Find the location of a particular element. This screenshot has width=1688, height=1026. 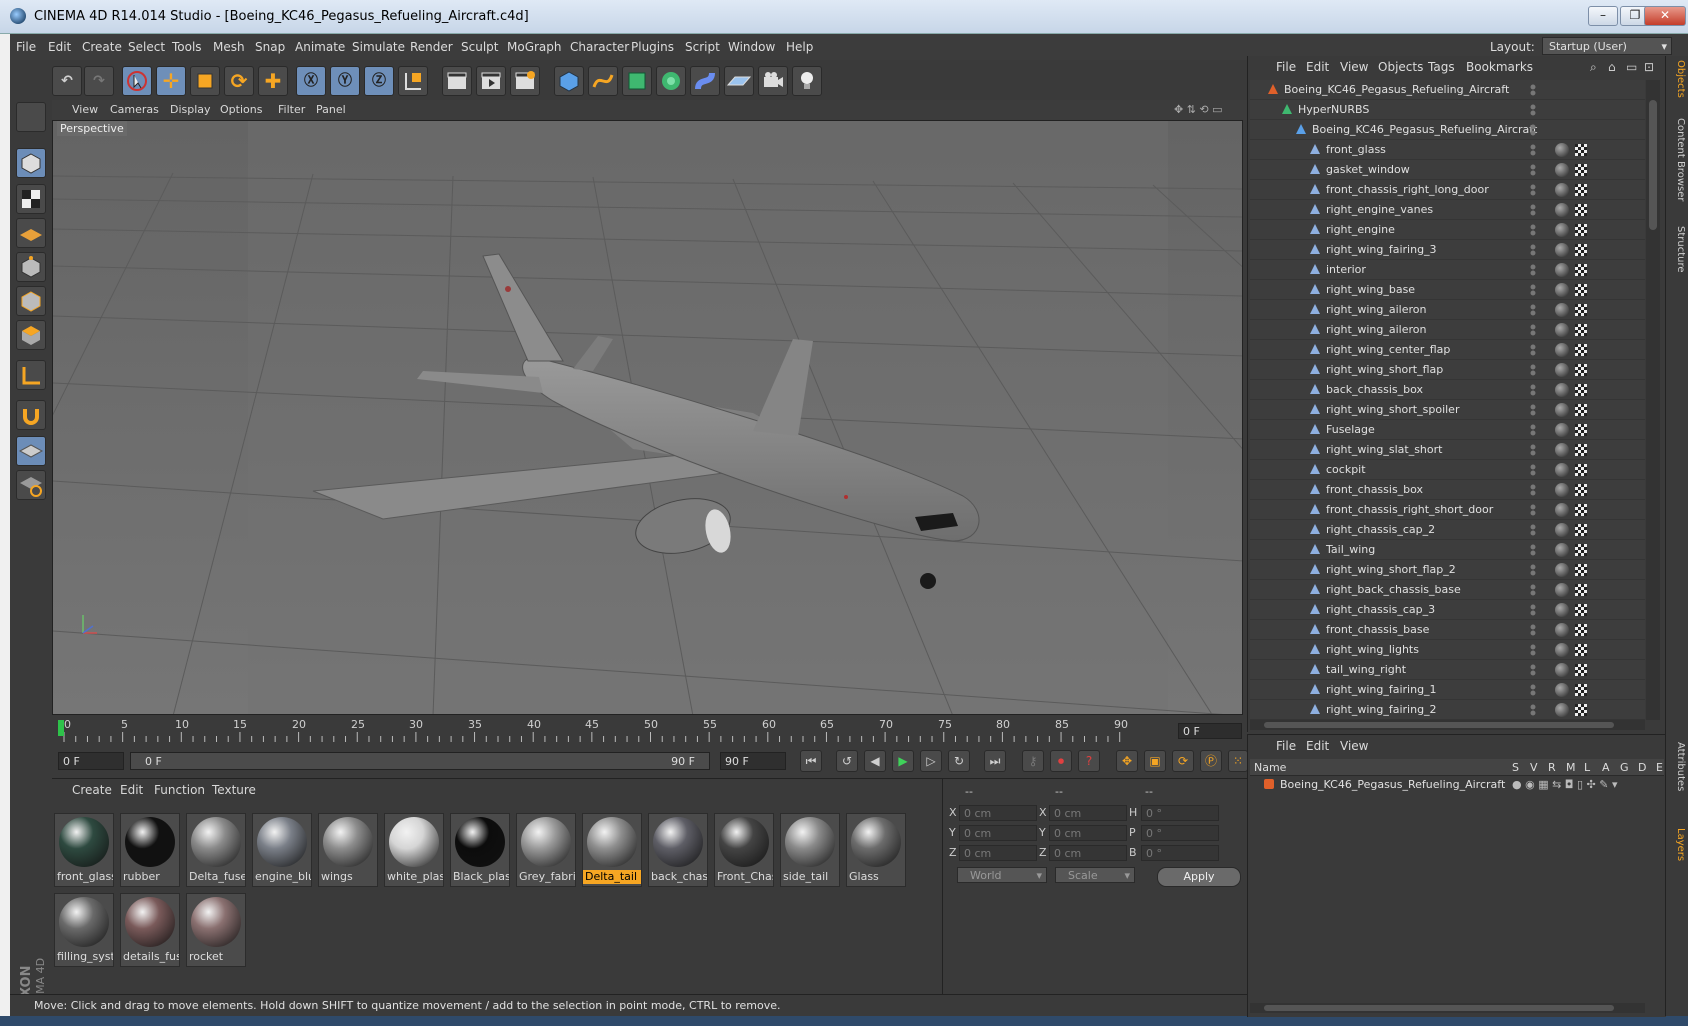

material-swatch: Grey_fabric is located at coordinates (546, 850).